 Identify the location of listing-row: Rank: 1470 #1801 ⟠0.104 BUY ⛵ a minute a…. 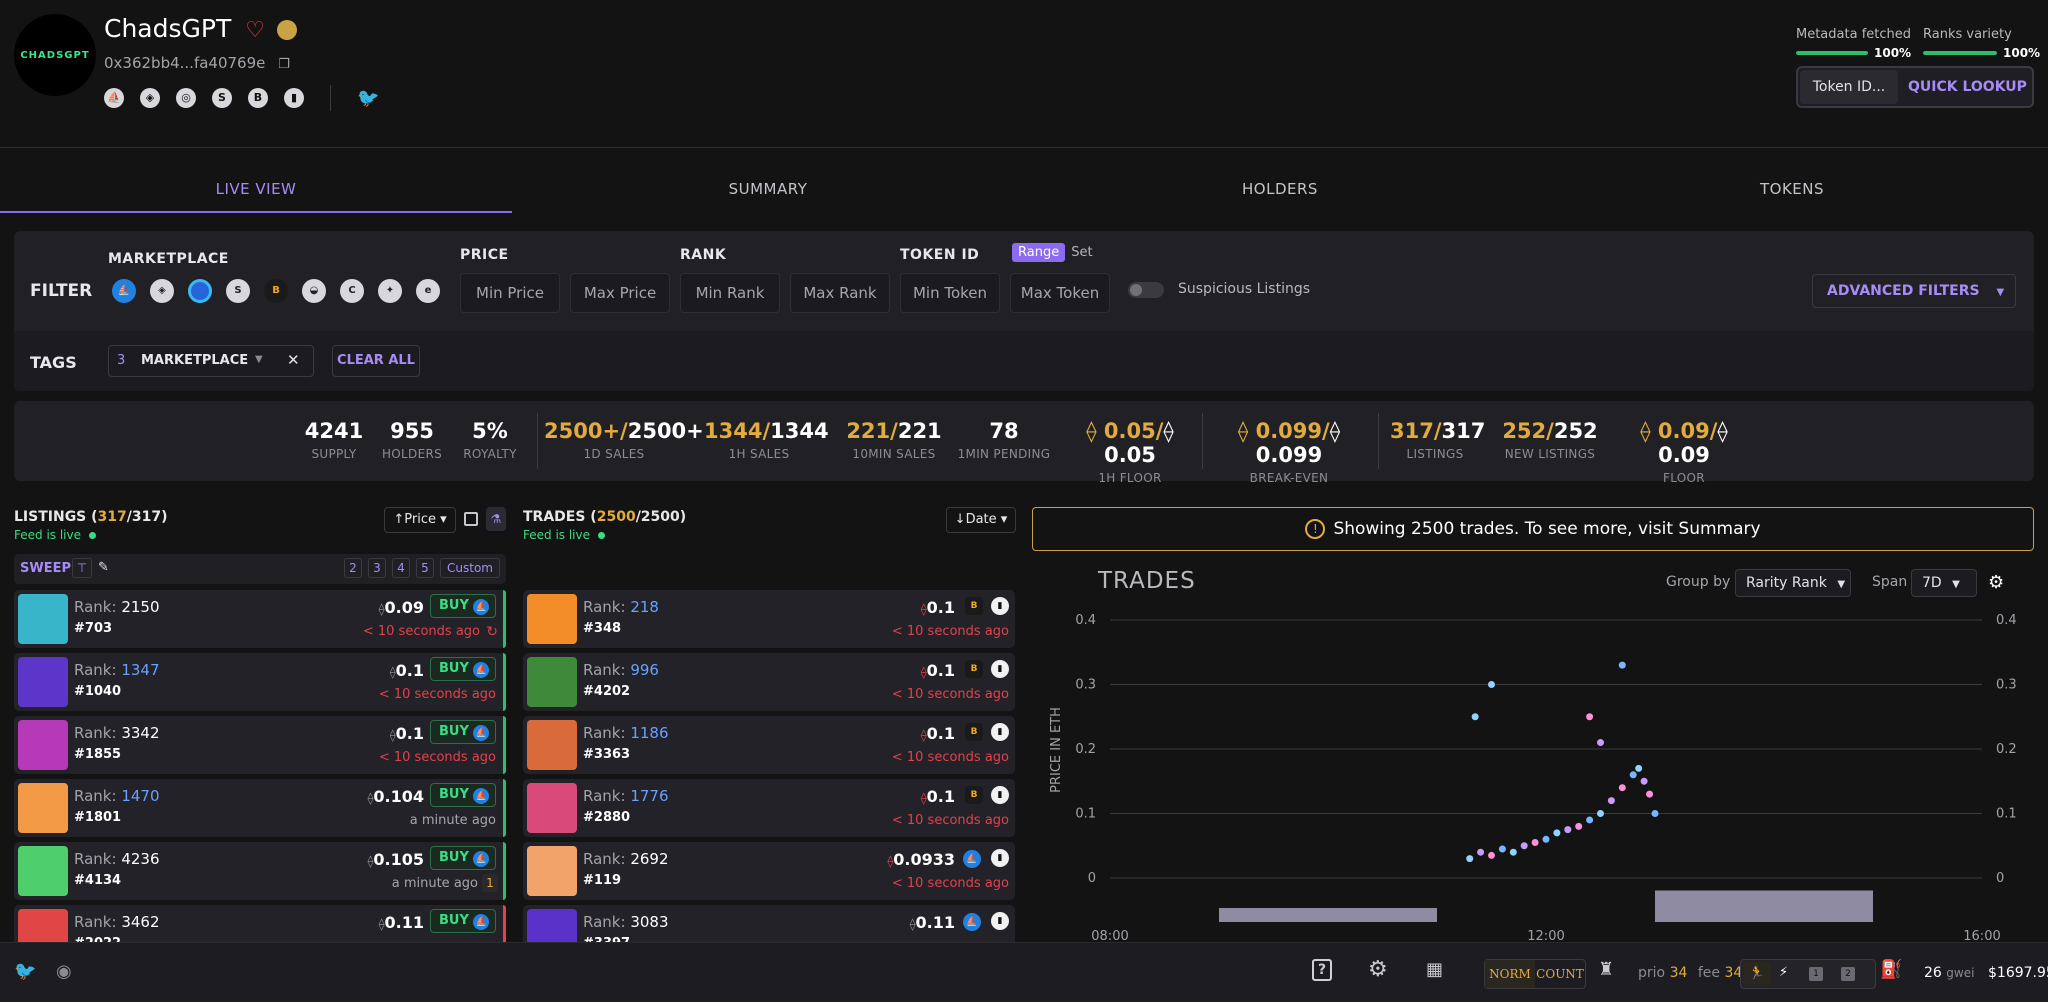
(260, 808).